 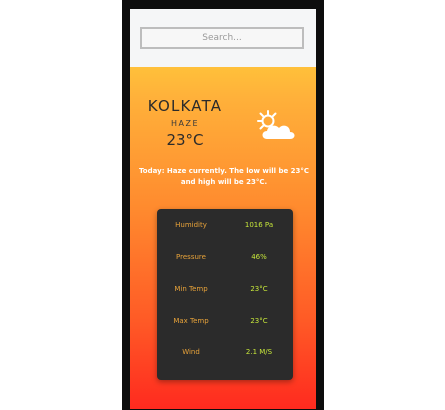 I want to click on stat-row-min-temp: Min Temp 23°C, so click(x=225, y=292).